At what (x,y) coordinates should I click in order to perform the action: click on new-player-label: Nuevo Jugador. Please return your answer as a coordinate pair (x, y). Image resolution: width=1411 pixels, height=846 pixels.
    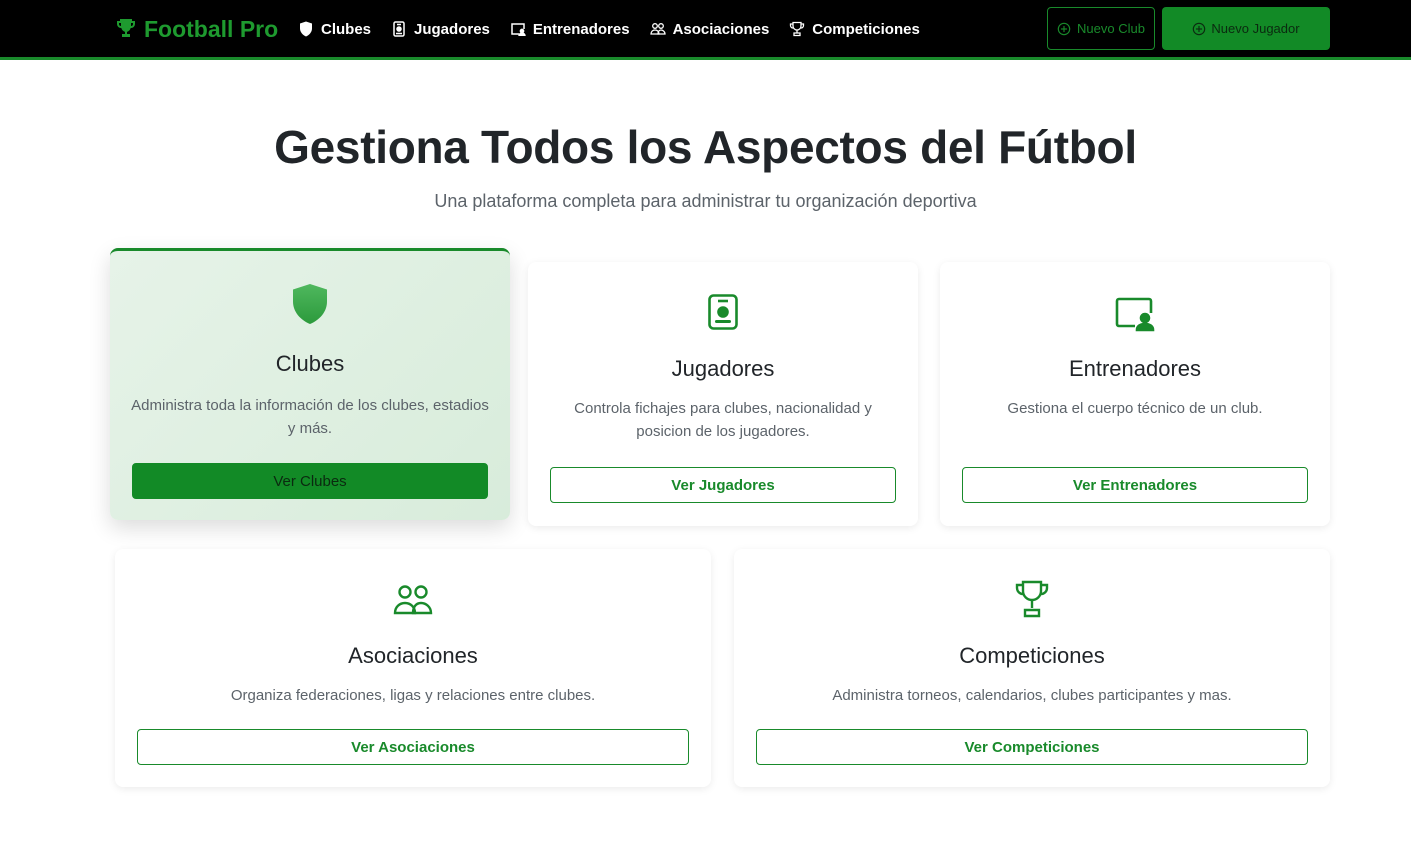
    Looking at the image, I should click on (1255, 28).